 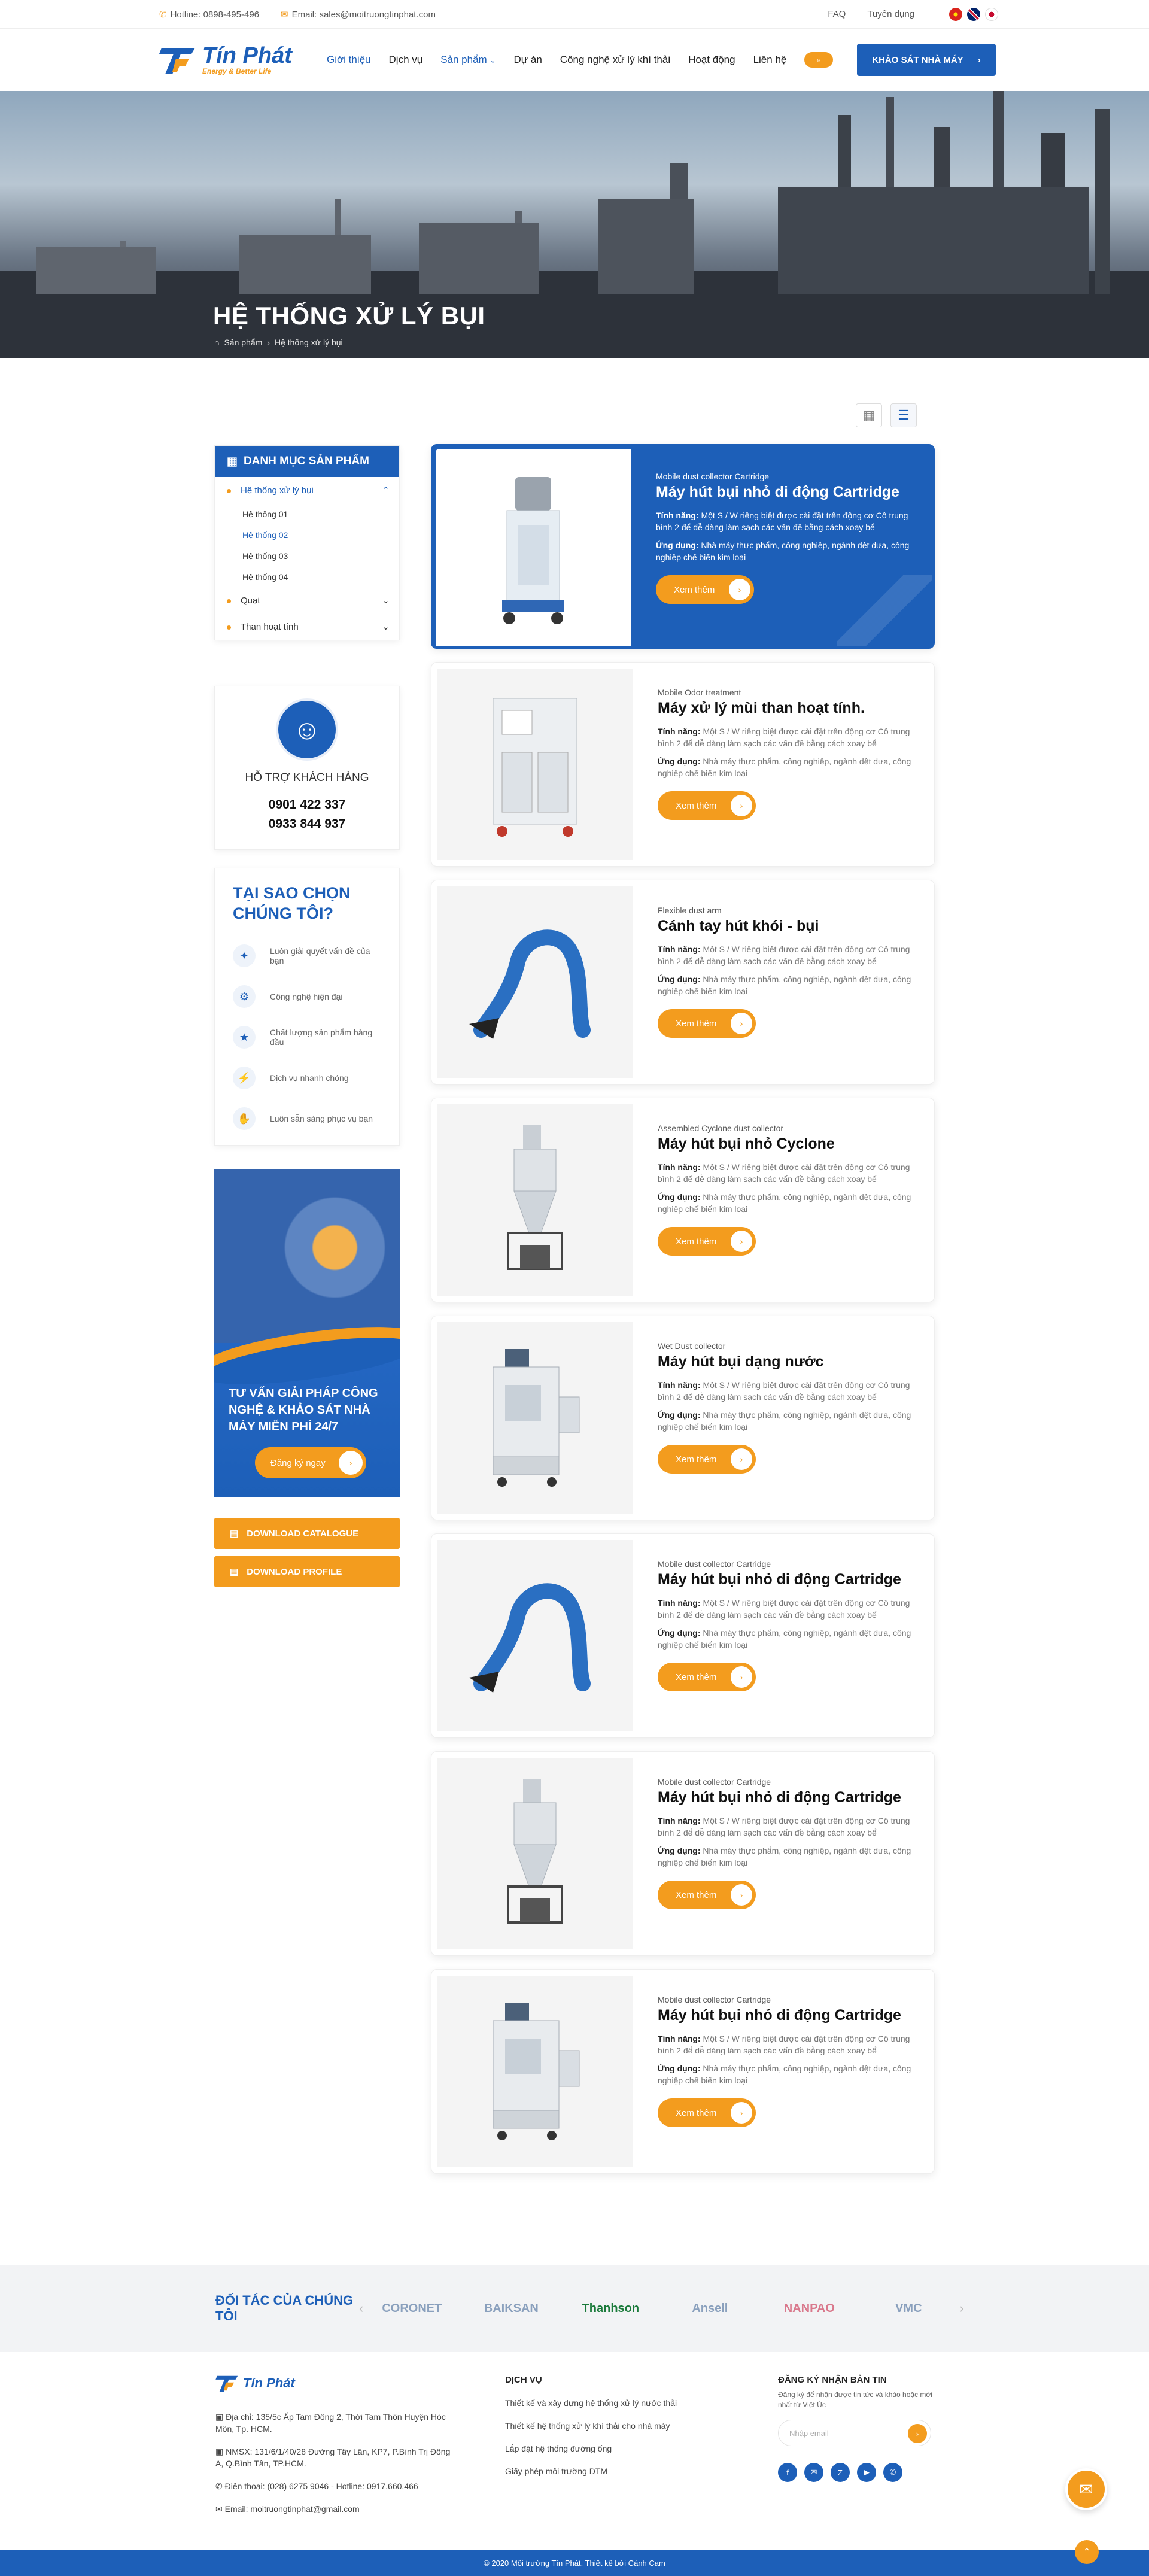 I want to click on product-title: Máy xử lý mùi than hoạt tính., so click(x=787, y=709).